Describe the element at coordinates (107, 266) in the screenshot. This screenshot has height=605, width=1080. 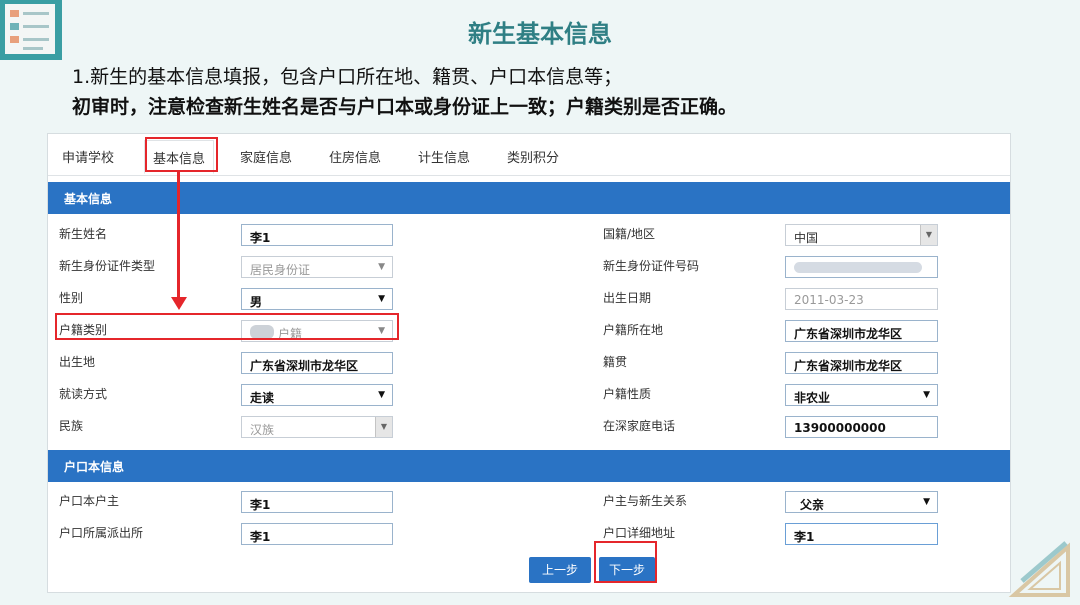
I see `id-type-label: 新生身份证件类型` at that location.